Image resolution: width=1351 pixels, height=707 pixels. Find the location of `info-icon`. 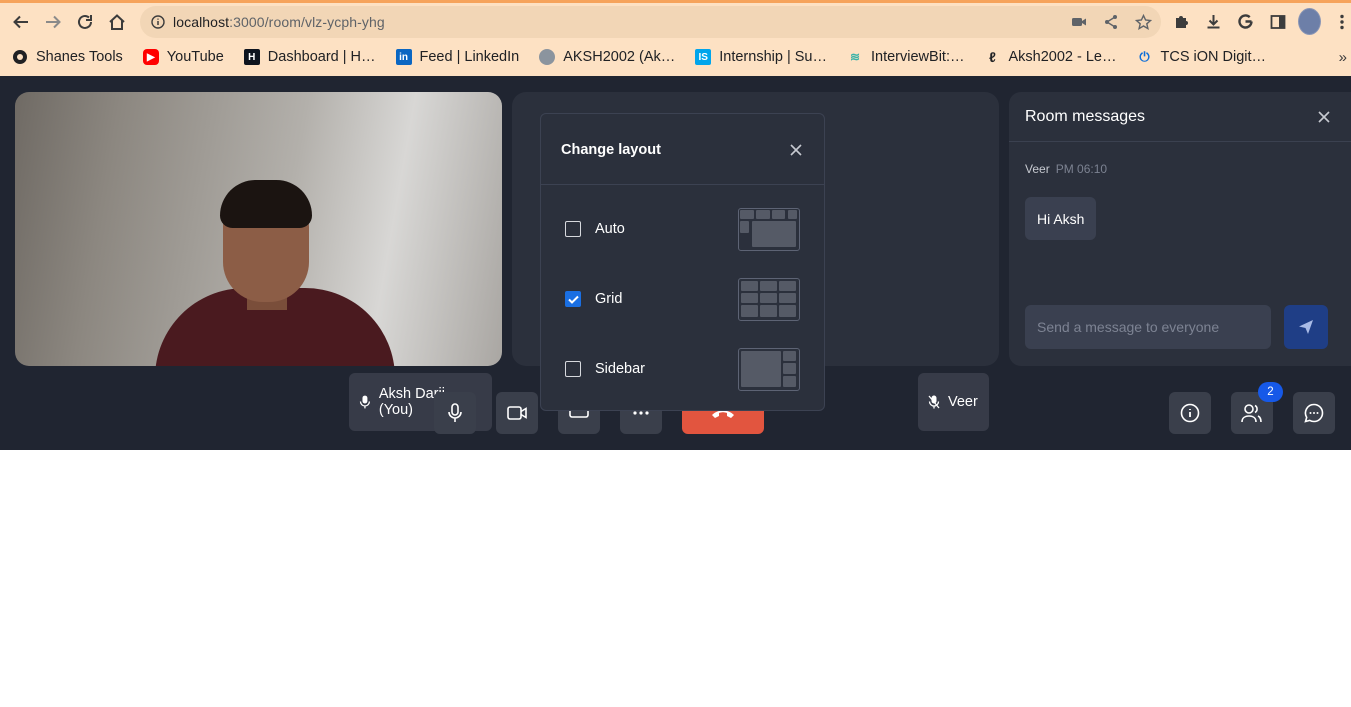

info-icon is located at coordinates (1190, 413).